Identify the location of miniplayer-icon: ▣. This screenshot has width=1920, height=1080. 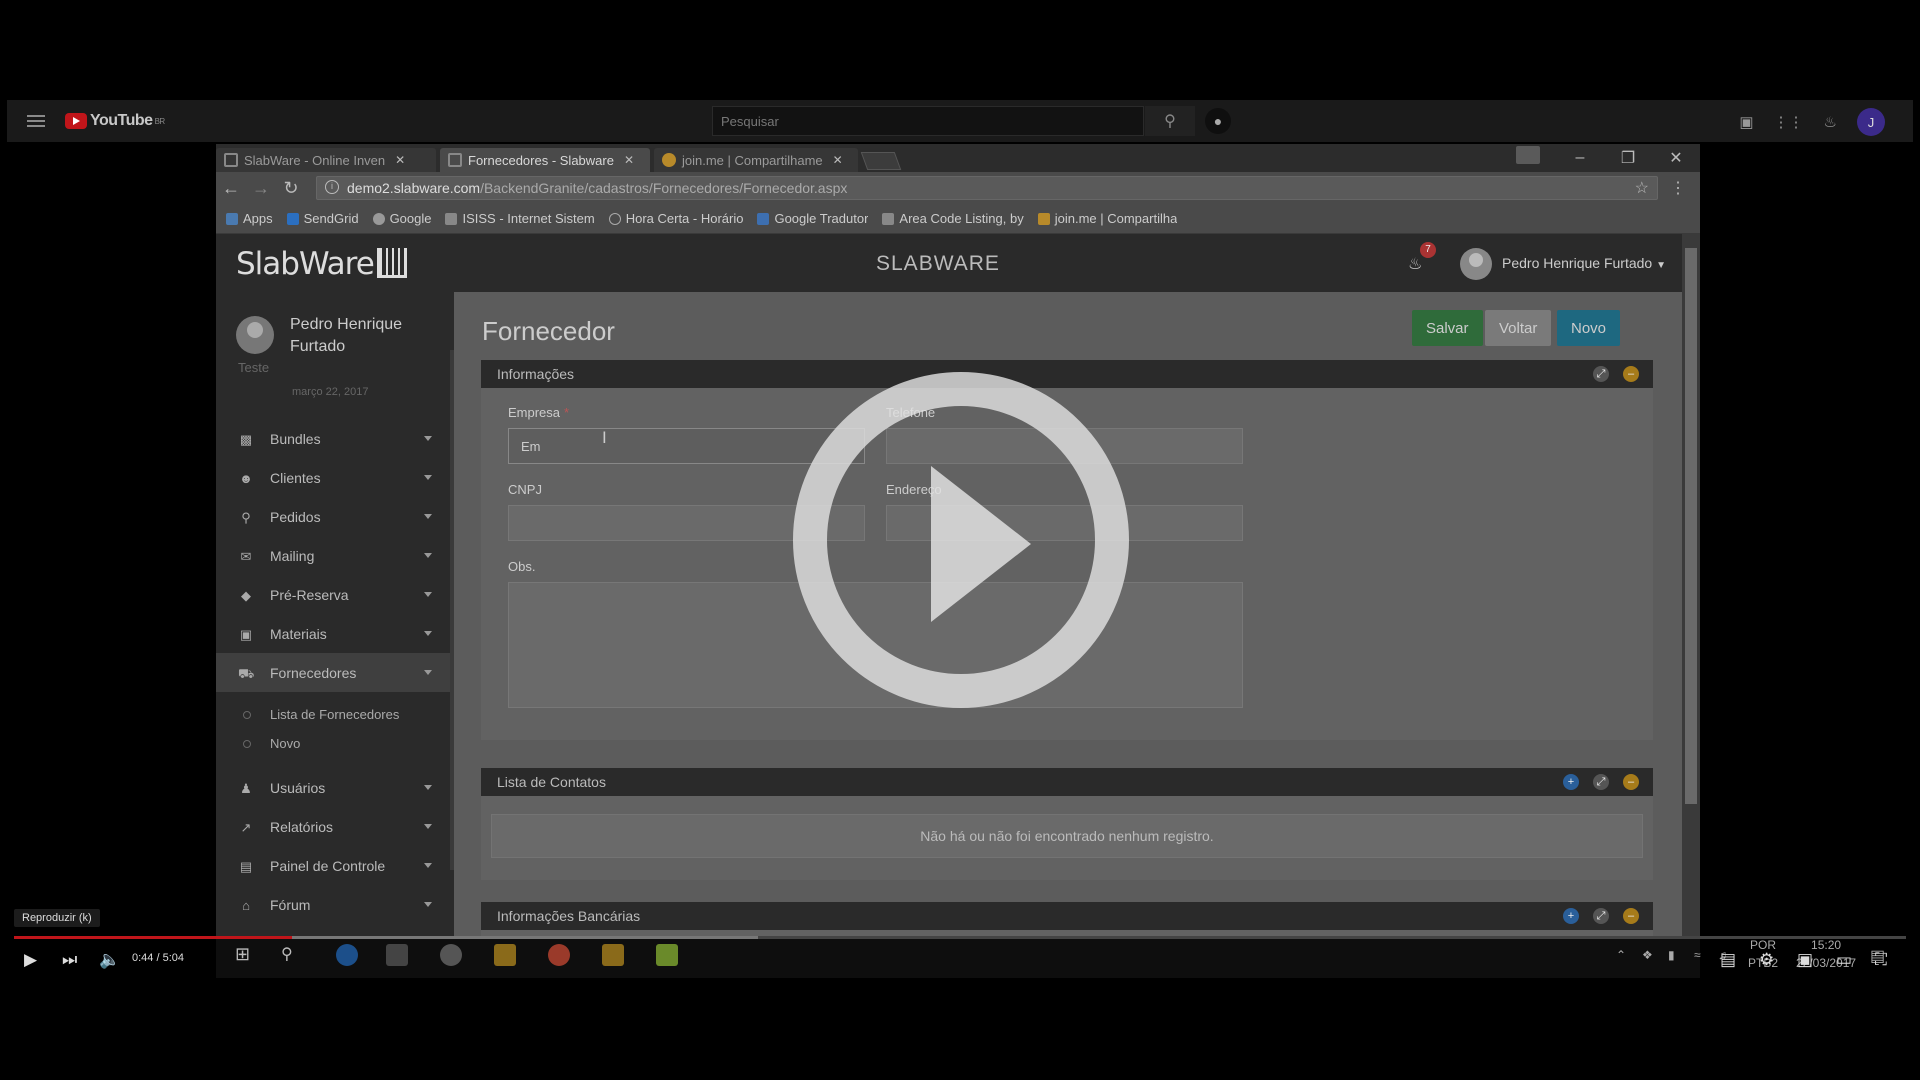
(1805, 960).